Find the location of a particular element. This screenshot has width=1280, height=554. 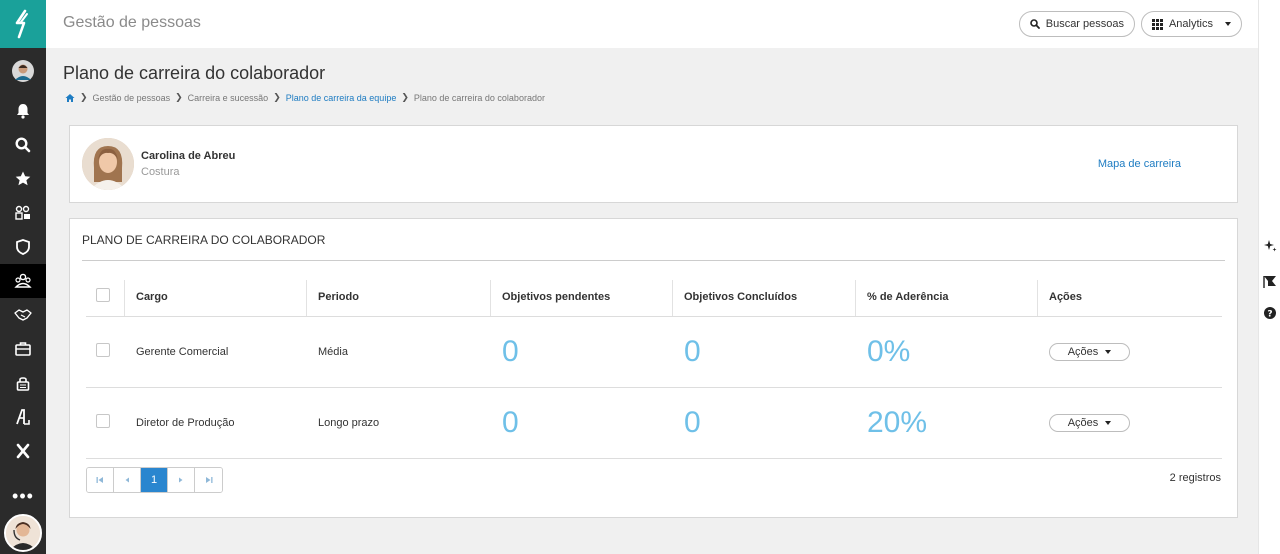

employee-photo is located at coordinates (108, 164).